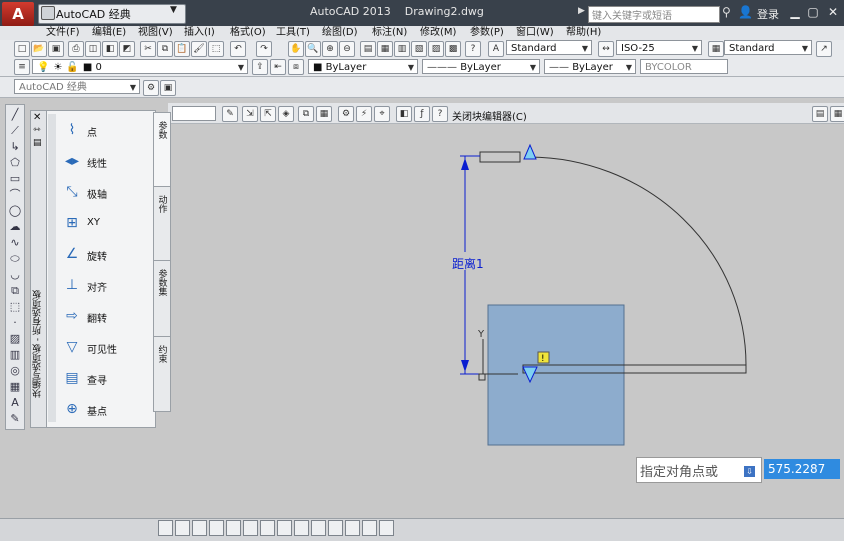  Describe the element at coordinates (105, 192) in the screenshot. I see `palette-item-polar: ⤡ 极轴` at that location.